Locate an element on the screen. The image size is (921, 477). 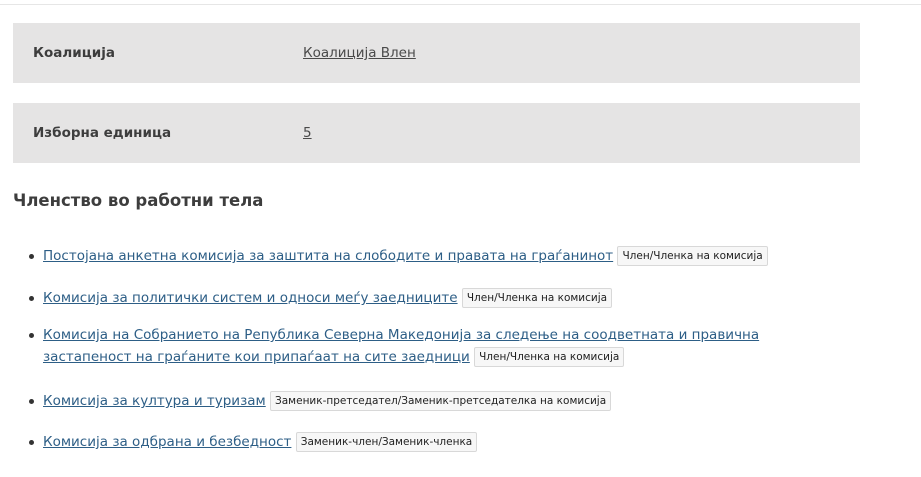
coalition-row: Коалиција Коалиција Влен is located at coordinates (436, 53).